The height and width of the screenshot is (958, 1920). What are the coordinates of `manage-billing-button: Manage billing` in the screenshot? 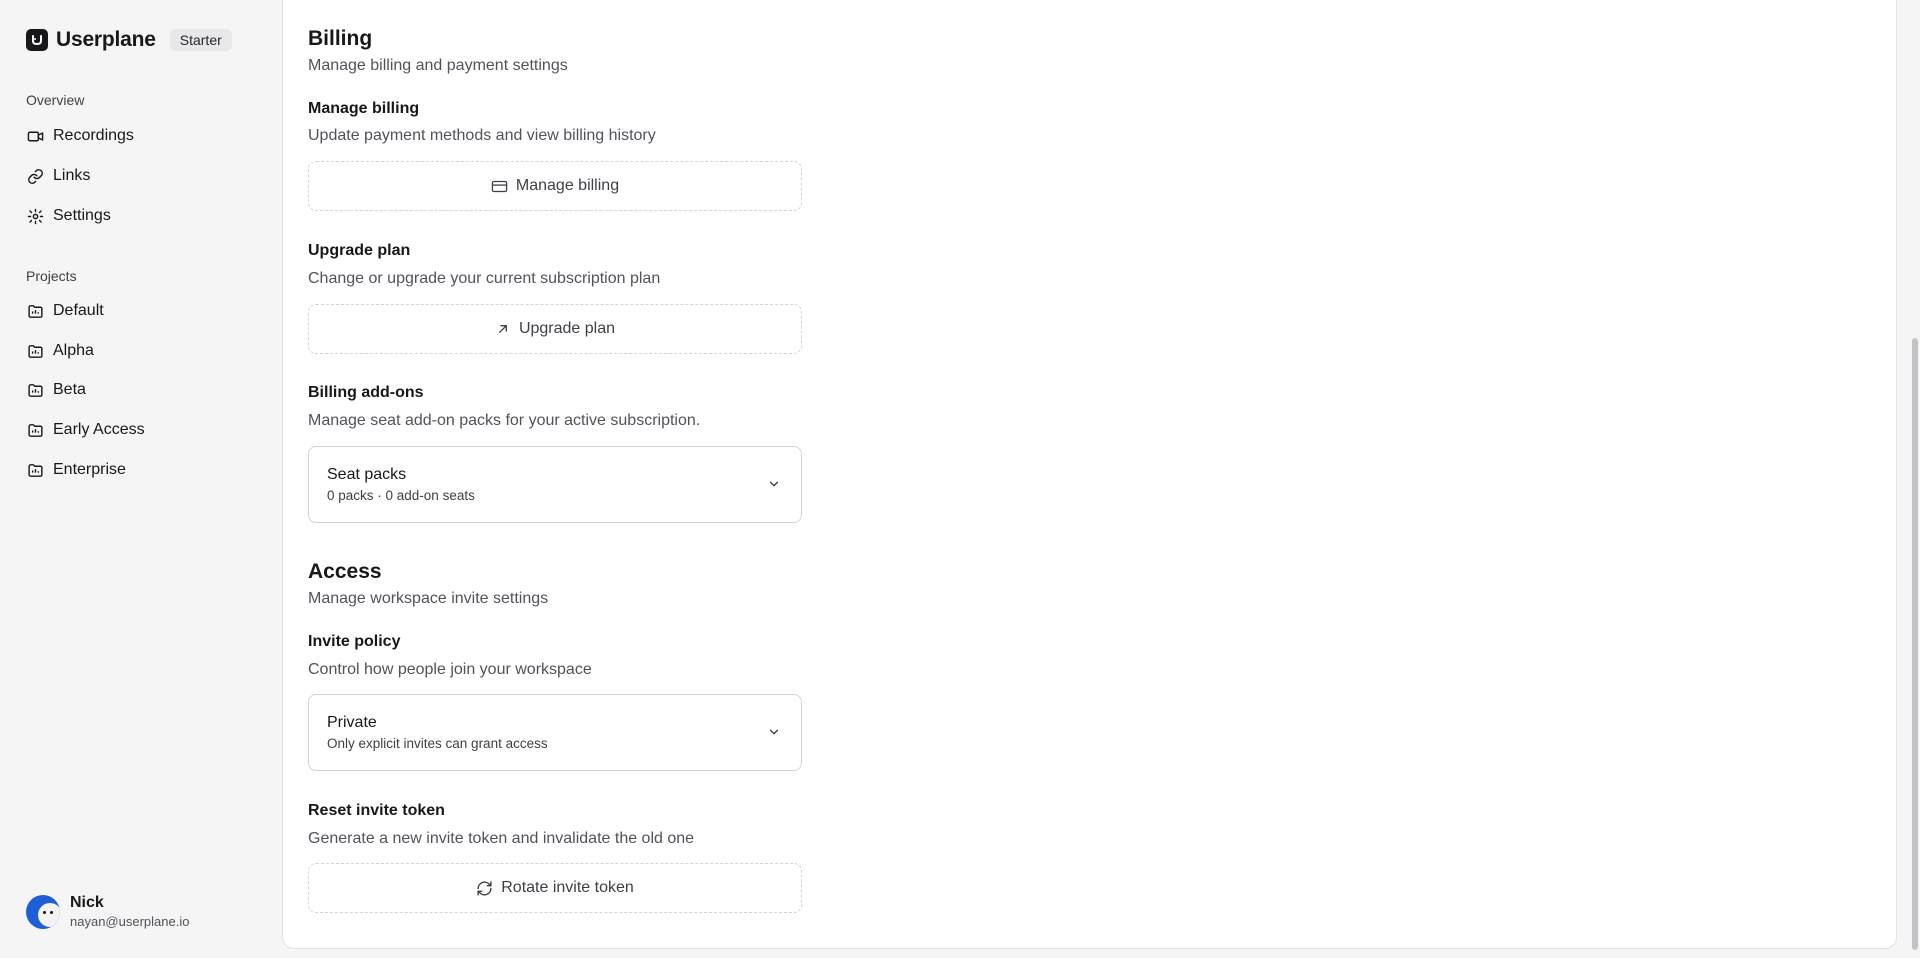 It's located at (555, 186).